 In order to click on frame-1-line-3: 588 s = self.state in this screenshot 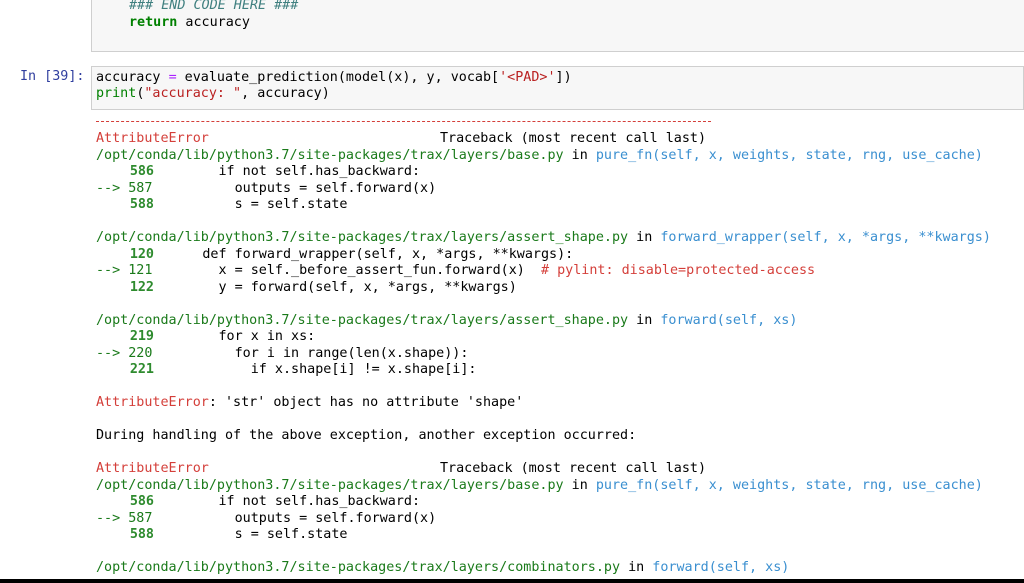, I will do `click(238, 204)`.